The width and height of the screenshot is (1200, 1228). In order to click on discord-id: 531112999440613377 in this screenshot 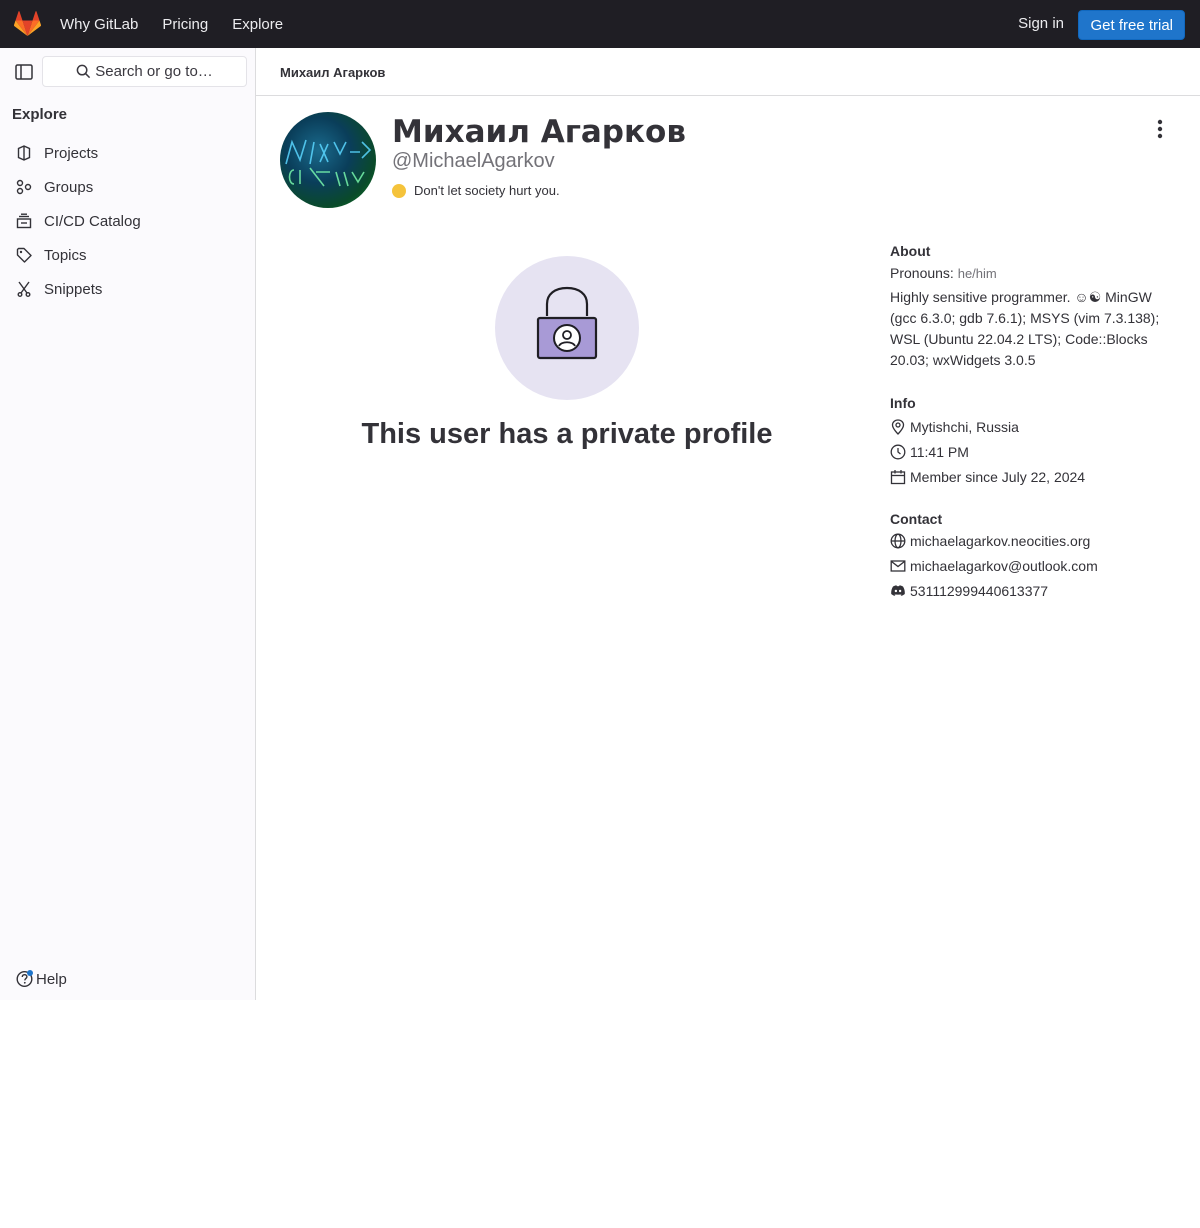, I will do `click(979, 591)`.